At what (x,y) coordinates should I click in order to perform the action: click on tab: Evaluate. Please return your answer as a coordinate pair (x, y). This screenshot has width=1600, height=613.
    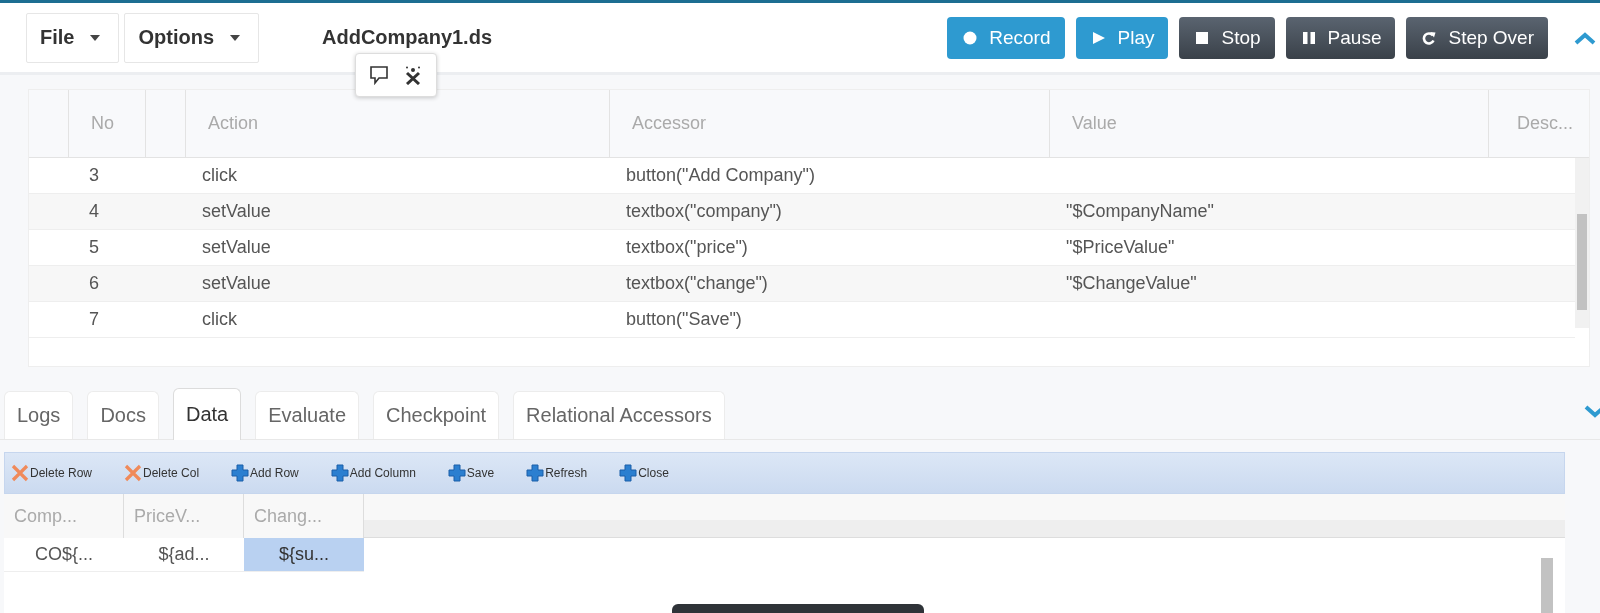
    Looking at the image, I should click on (307, 415).